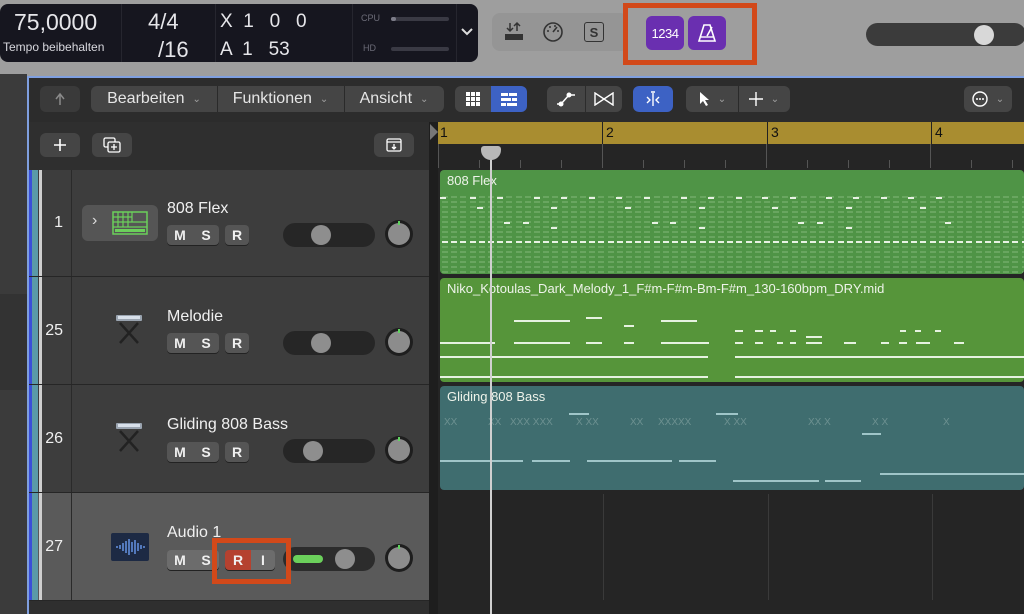 This screenshot has height=614, width=1024. What do you see at coordinates (60, 145) in the screenshot?
I see `add-track-button` at bounding box center [60, 145].